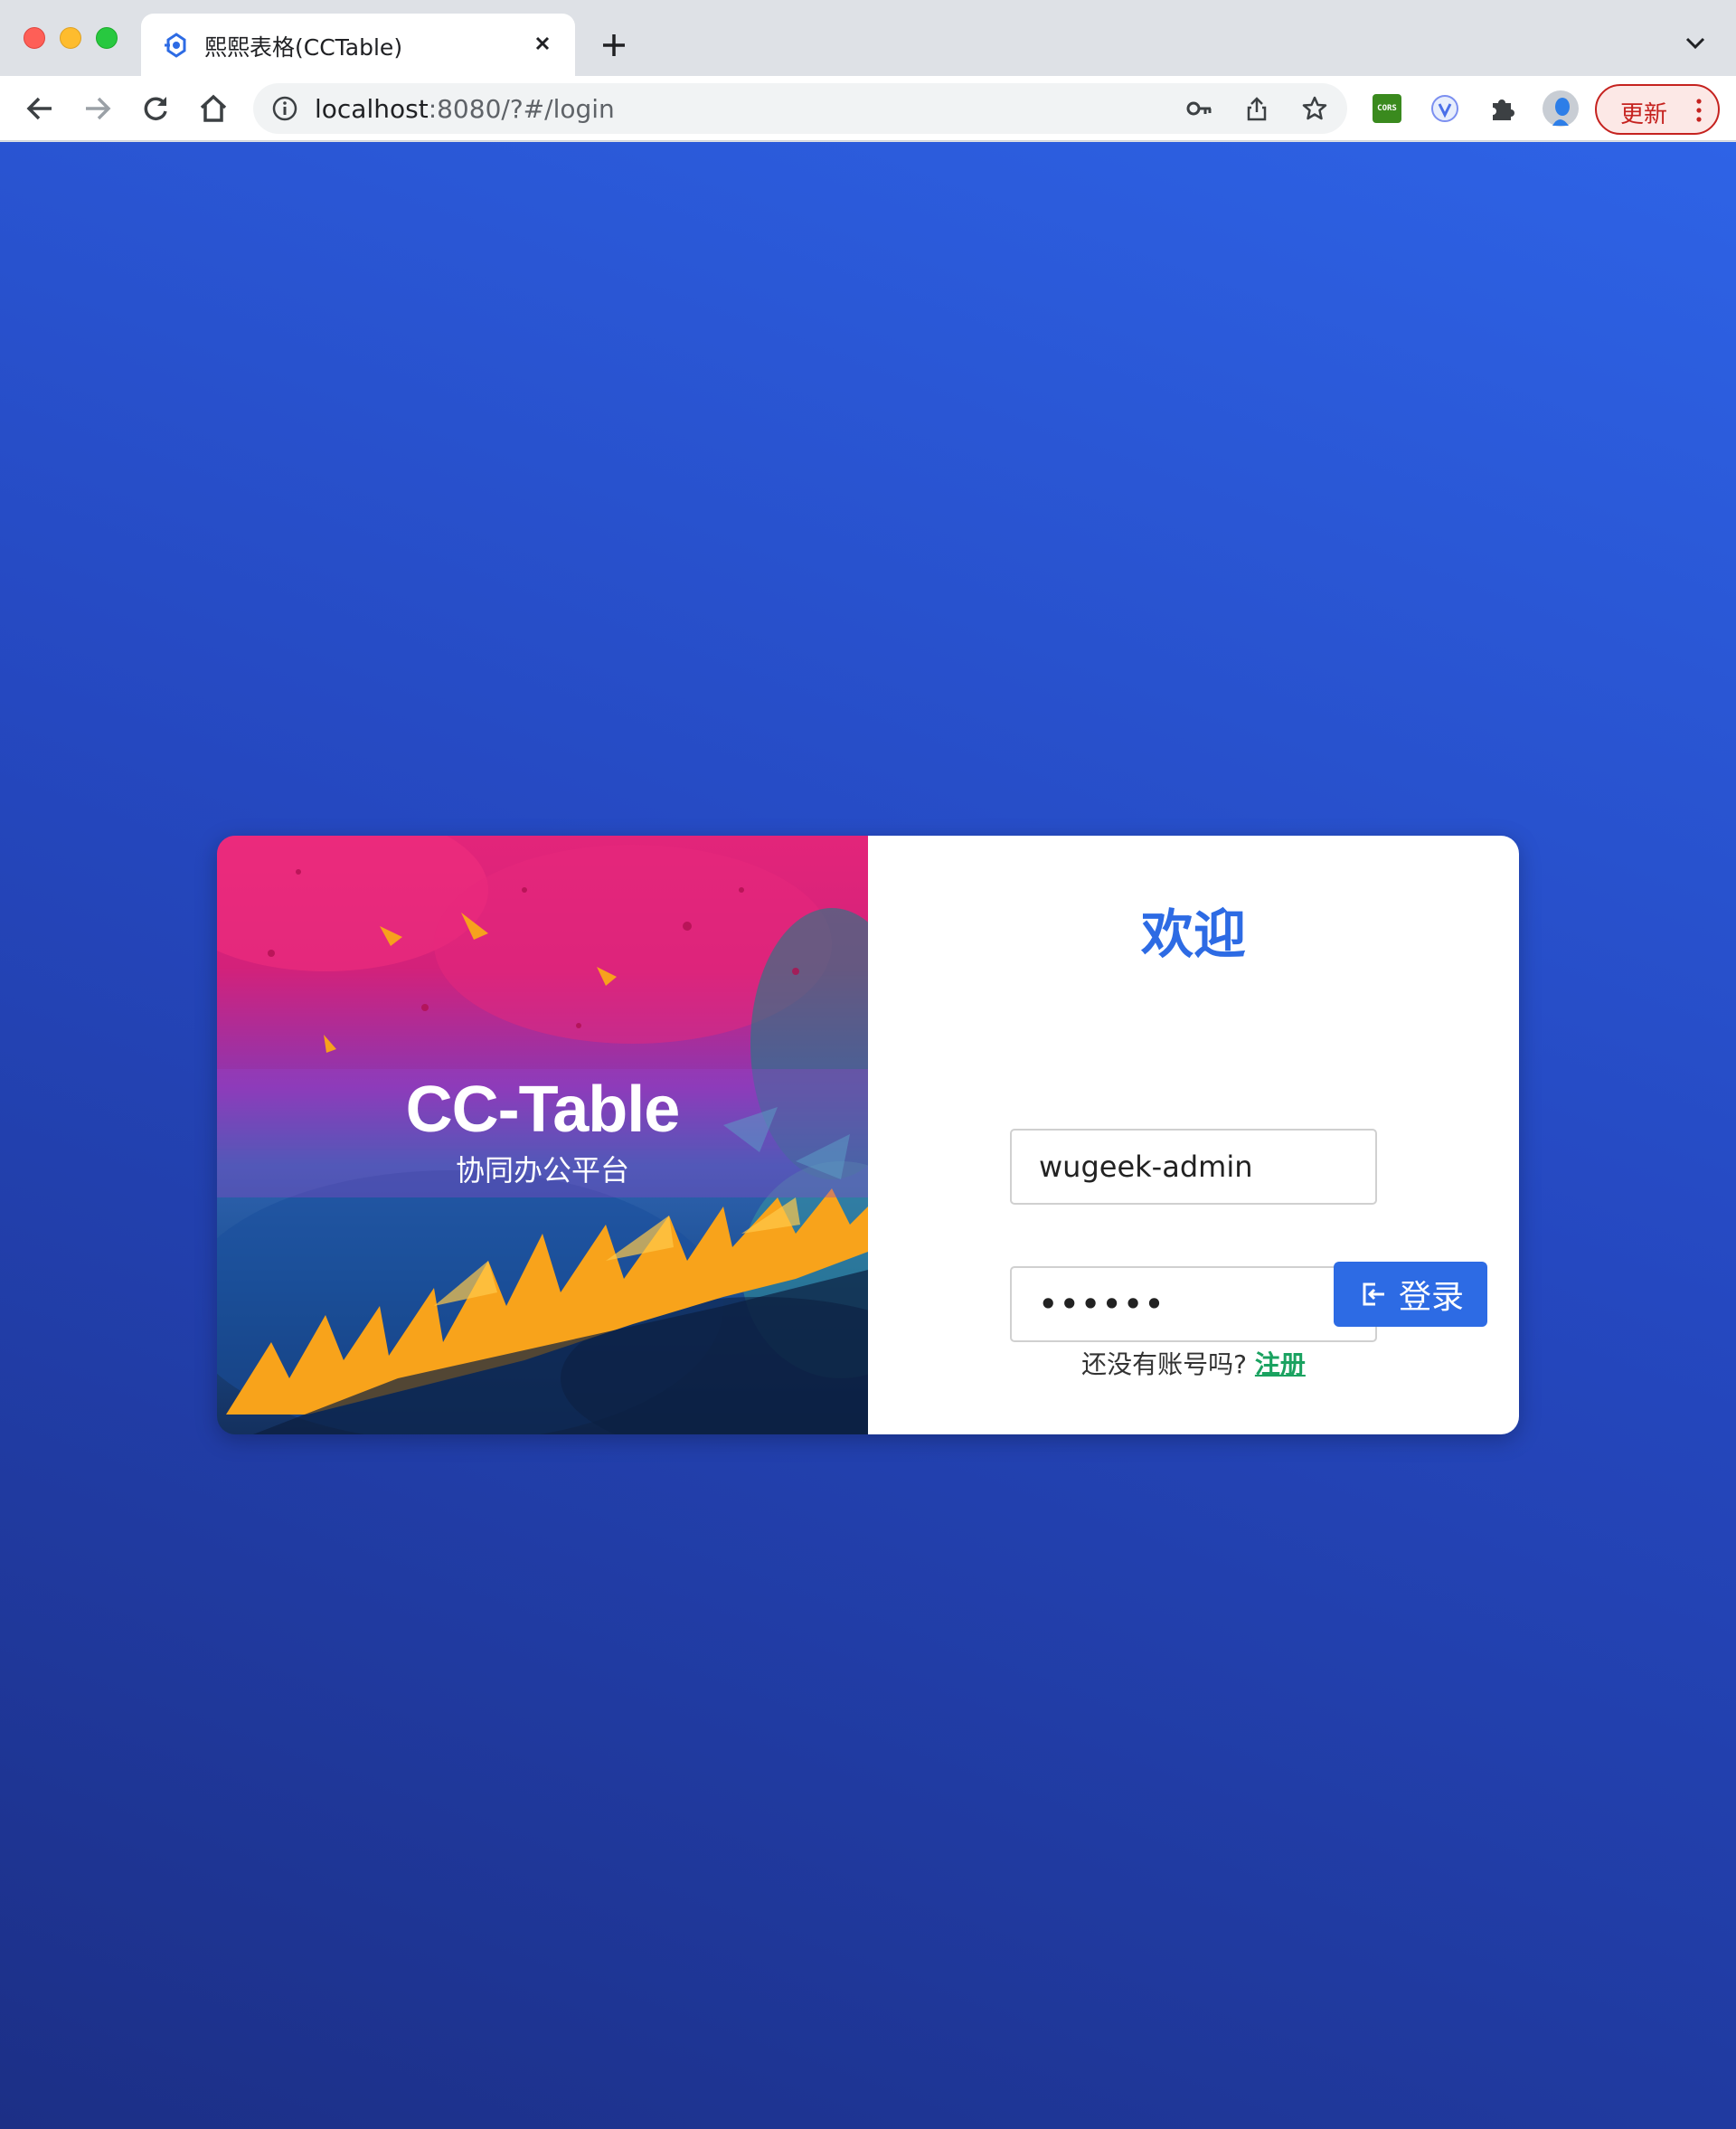 This screenshot has height=2129, width=1736. I want to click on back-button, so click(40, 109).